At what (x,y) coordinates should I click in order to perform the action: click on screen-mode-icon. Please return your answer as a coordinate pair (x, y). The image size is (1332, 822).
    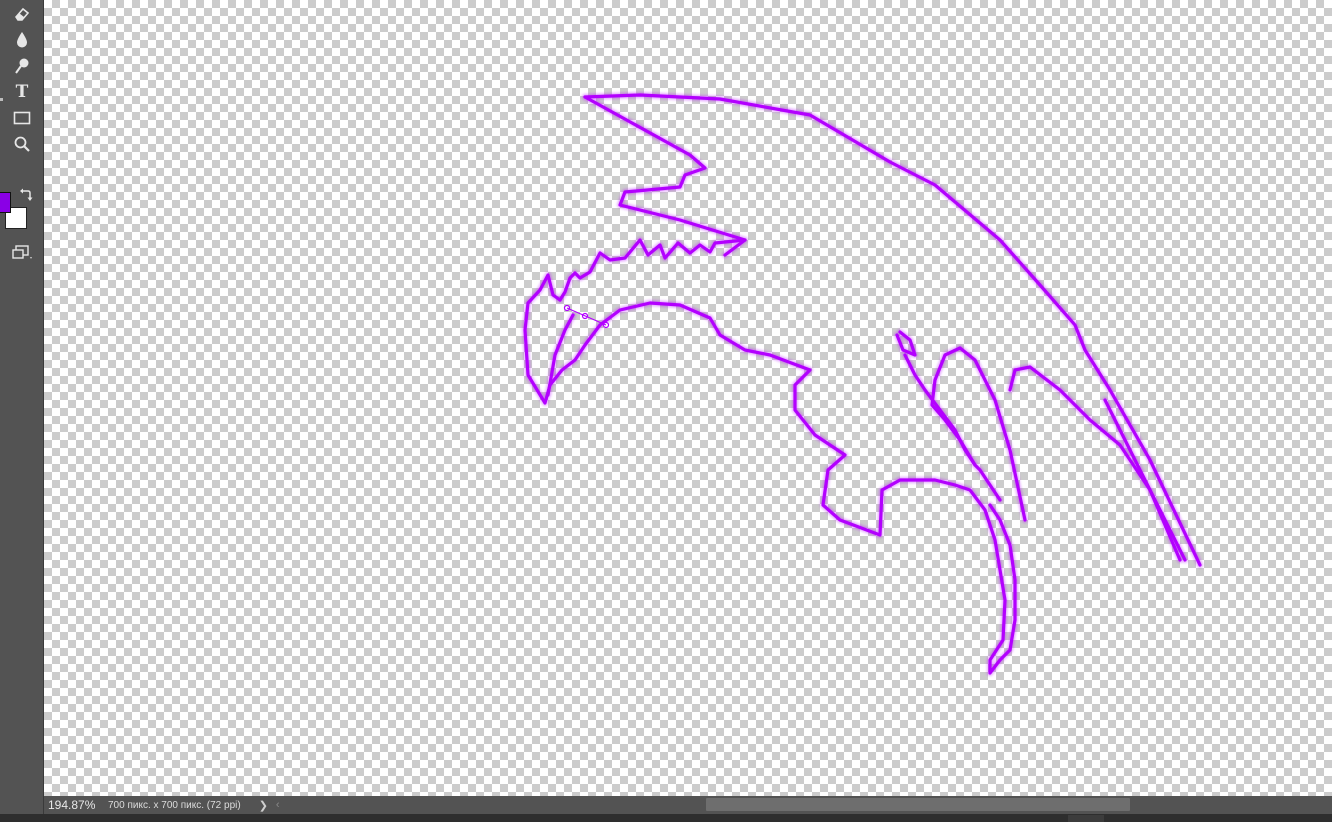
    Looking at the image, I should click on (22, 252).